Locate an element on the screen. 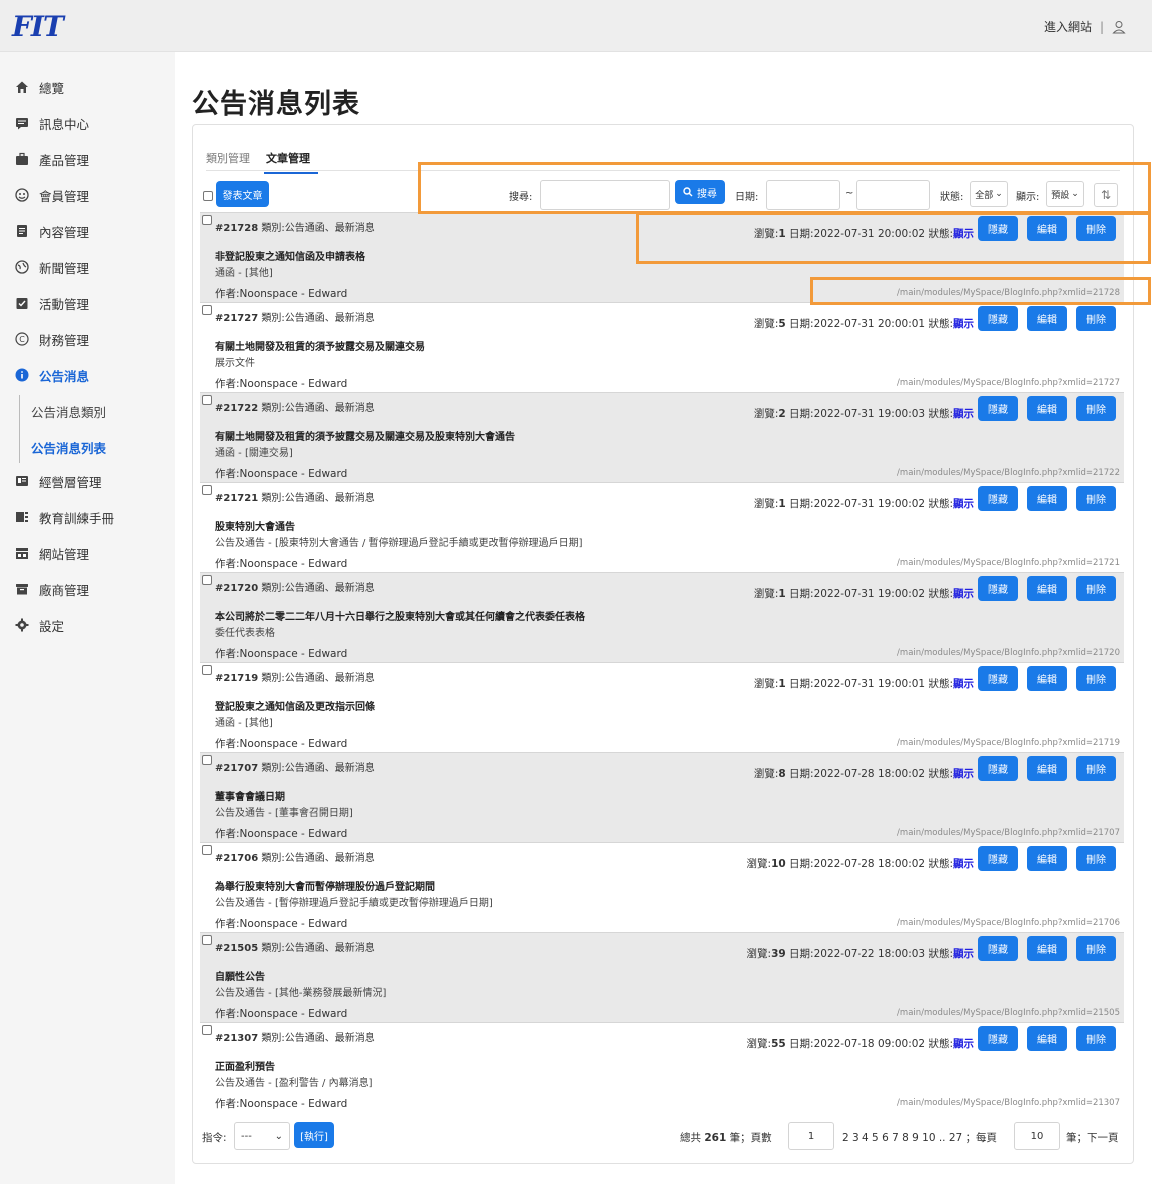 This screenshot has height=1184, width=1152. article-id: #21728 is located at coordinates (236, 228).